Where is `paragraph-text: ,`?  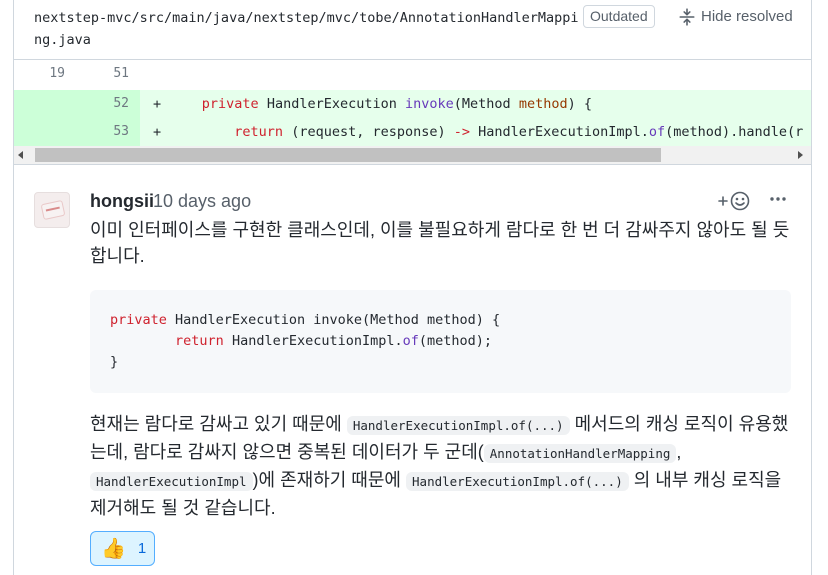 paragraph-text: , is located at coordinates (679, 452).